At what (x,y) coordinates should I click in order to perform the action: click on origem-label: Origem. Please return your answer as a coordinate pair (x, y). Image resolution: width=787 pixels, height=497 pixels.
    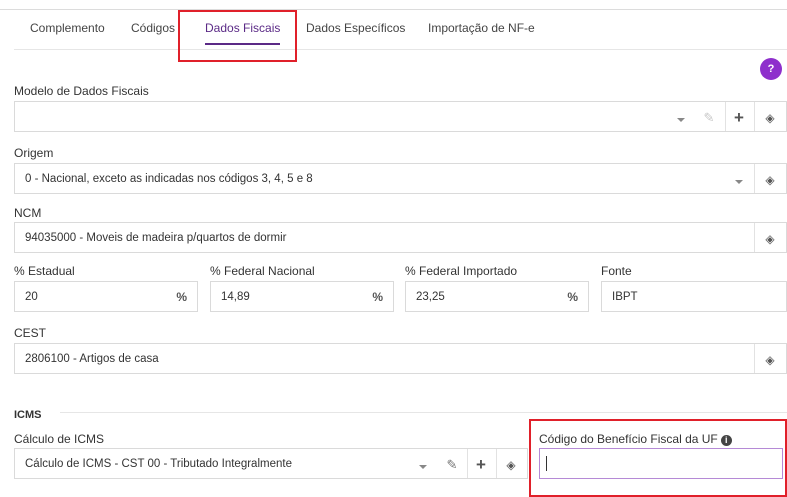
    Looking at the image, I should click on (34, 153).